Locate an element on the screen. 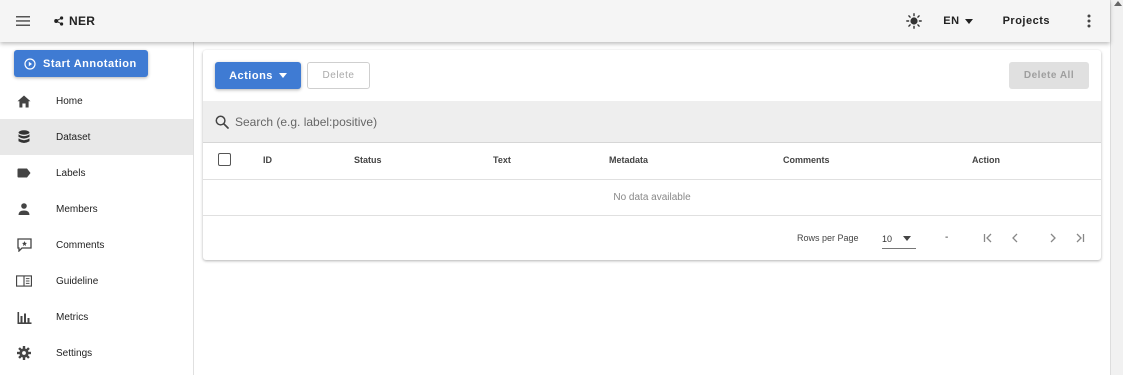  search-bar is located at coordinates (652, 122).